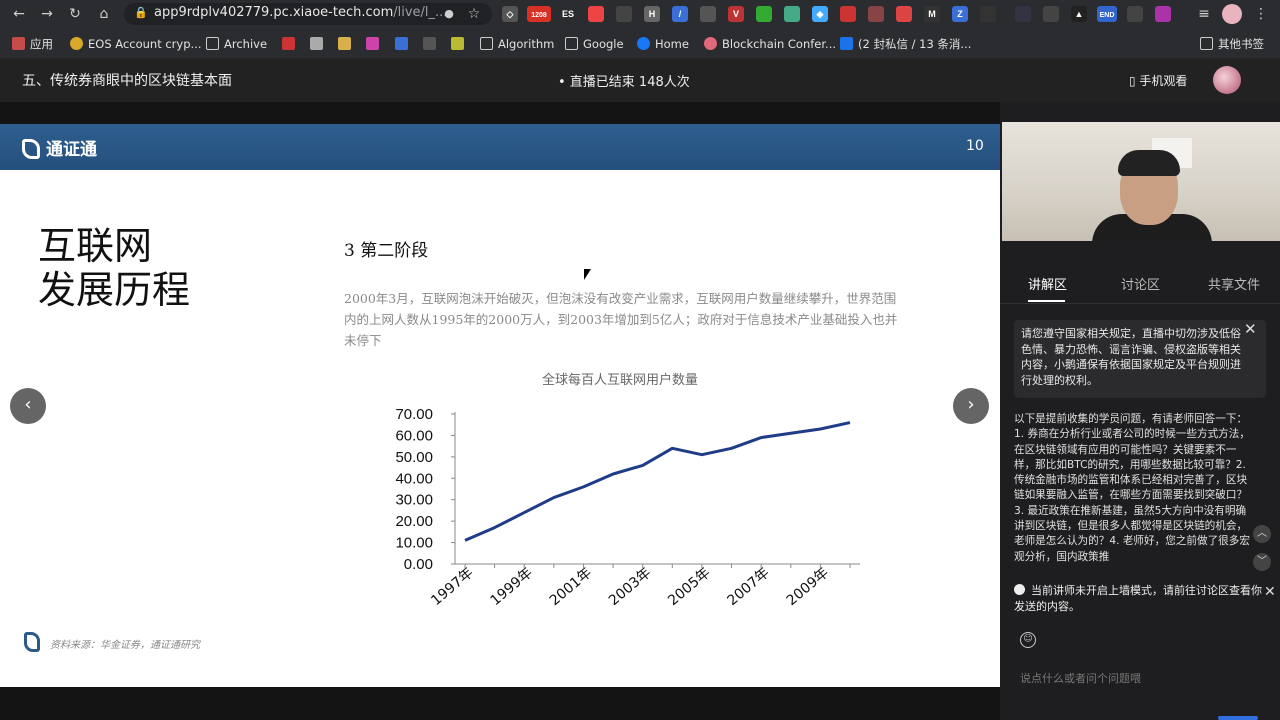 The image size is (1280, 720). Describe the element at coordinates (792, 14) in the screenshot. I see `ext-teal-icon` at that location.